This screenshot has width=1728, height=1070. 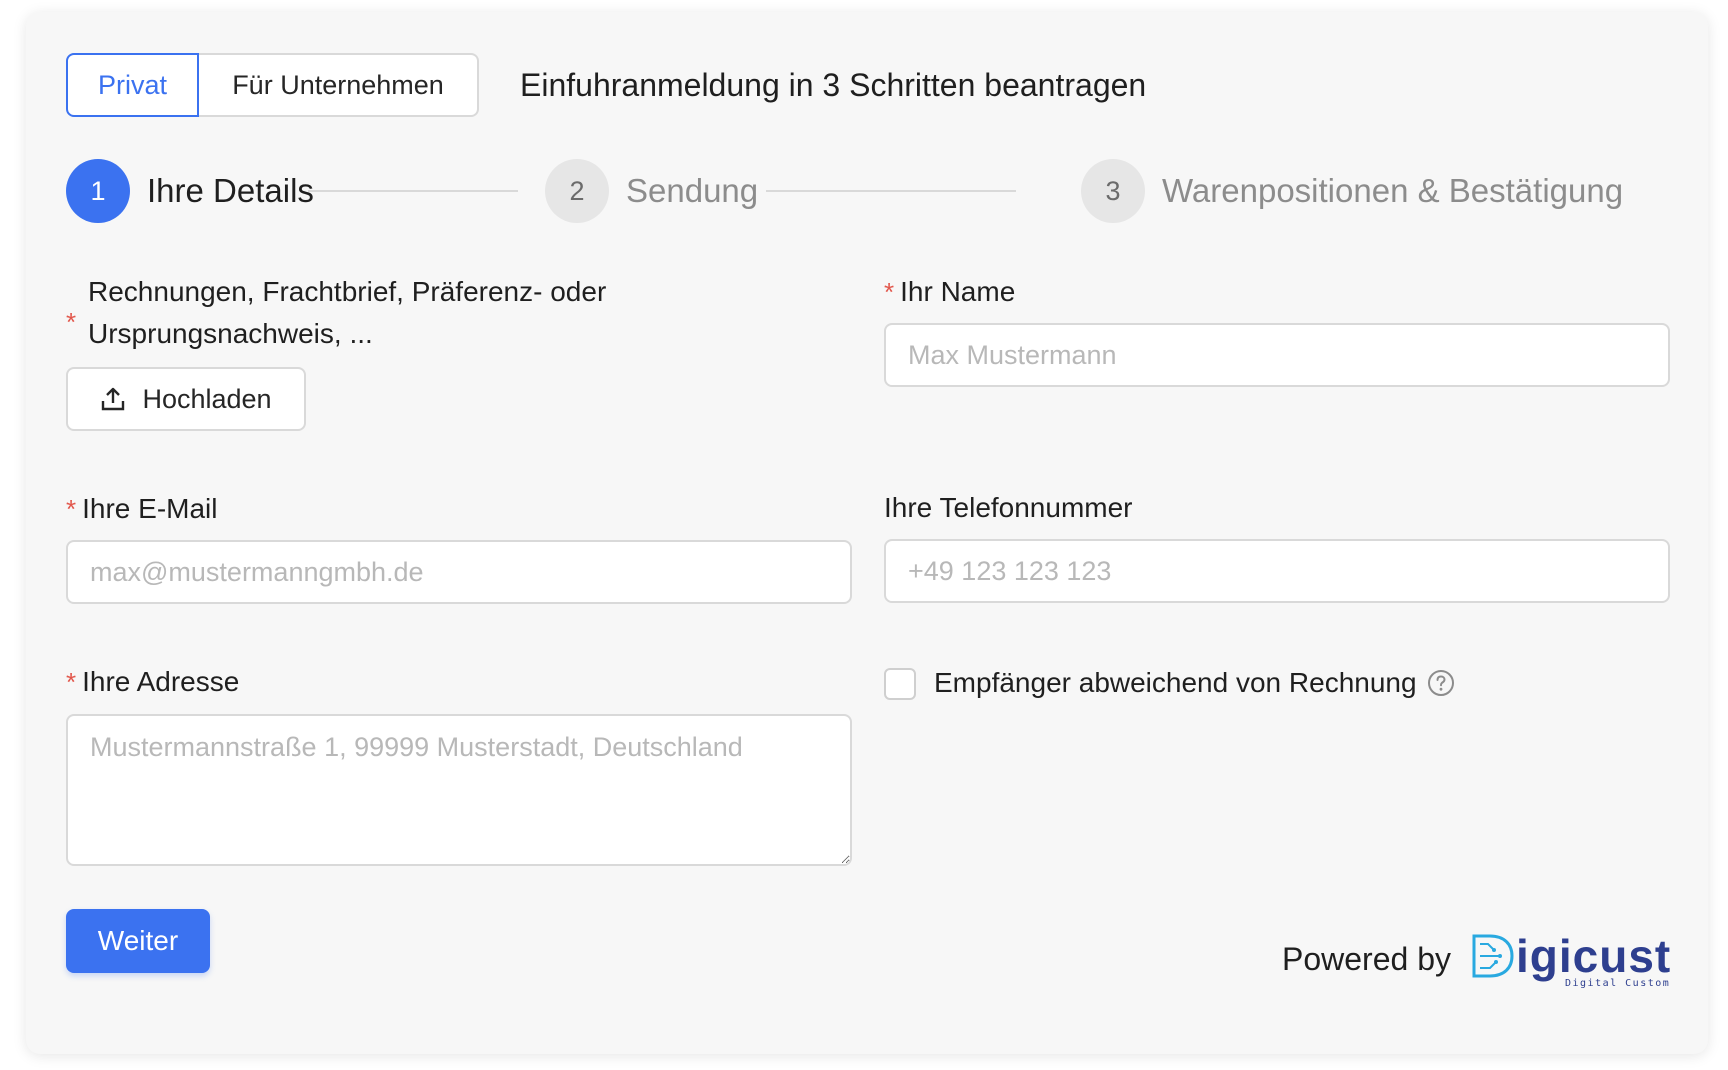 What do you see at coordinates (1593, 956) in the screenshot?
I see `svg-text: igicust` at bounding box center [1593, 956].